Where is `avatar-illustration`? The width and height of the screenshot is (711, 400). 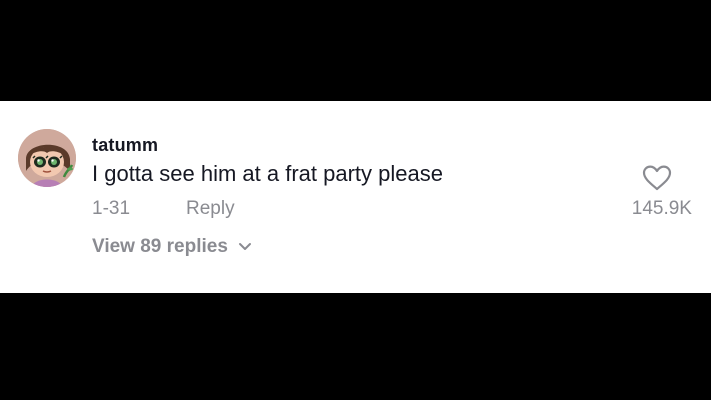
avatar-illustration is located at coordinates (47, 158).